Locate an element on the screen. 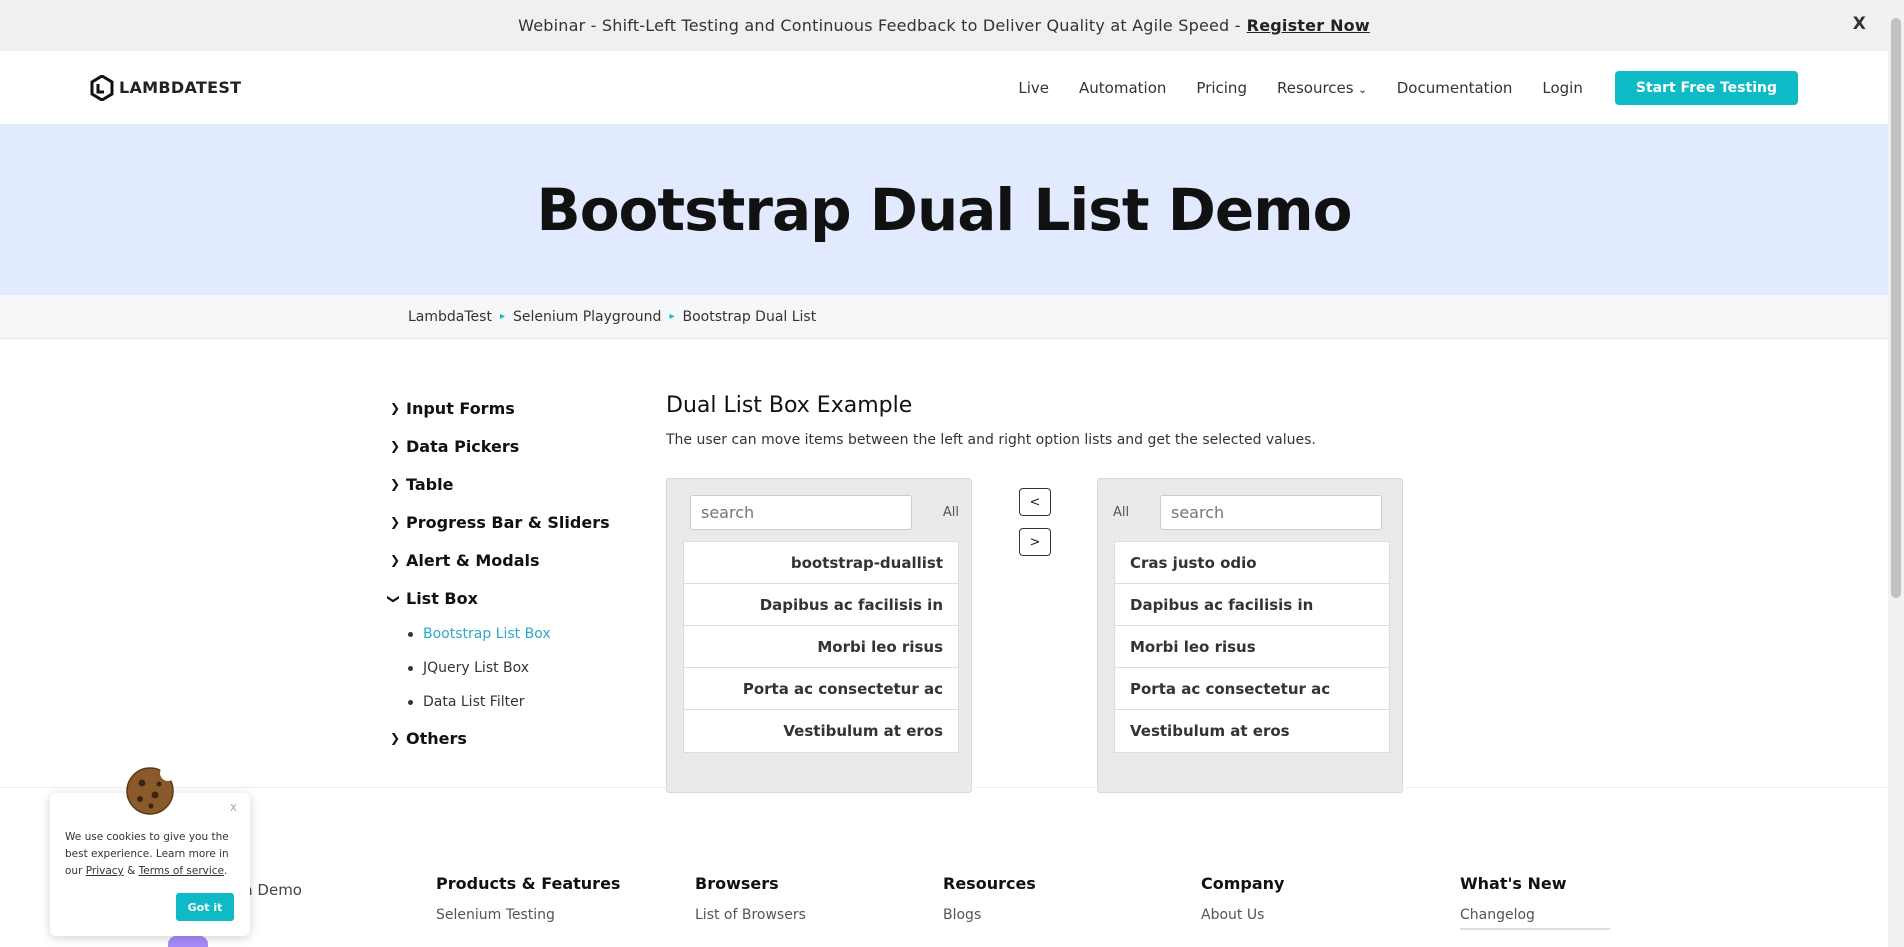  footer-column-products: Products & Features Selenium Testing is located at coordinates (528, 898).